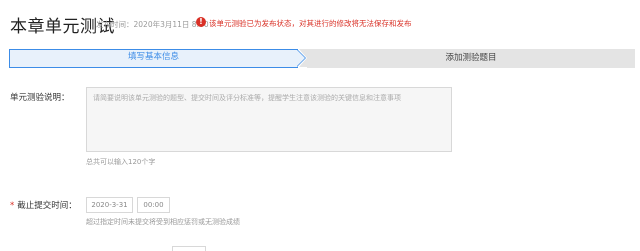  What do you see at coordinates (303, 58) in the screenshot?
I see `step-notch` at bounding box center [303, 58].